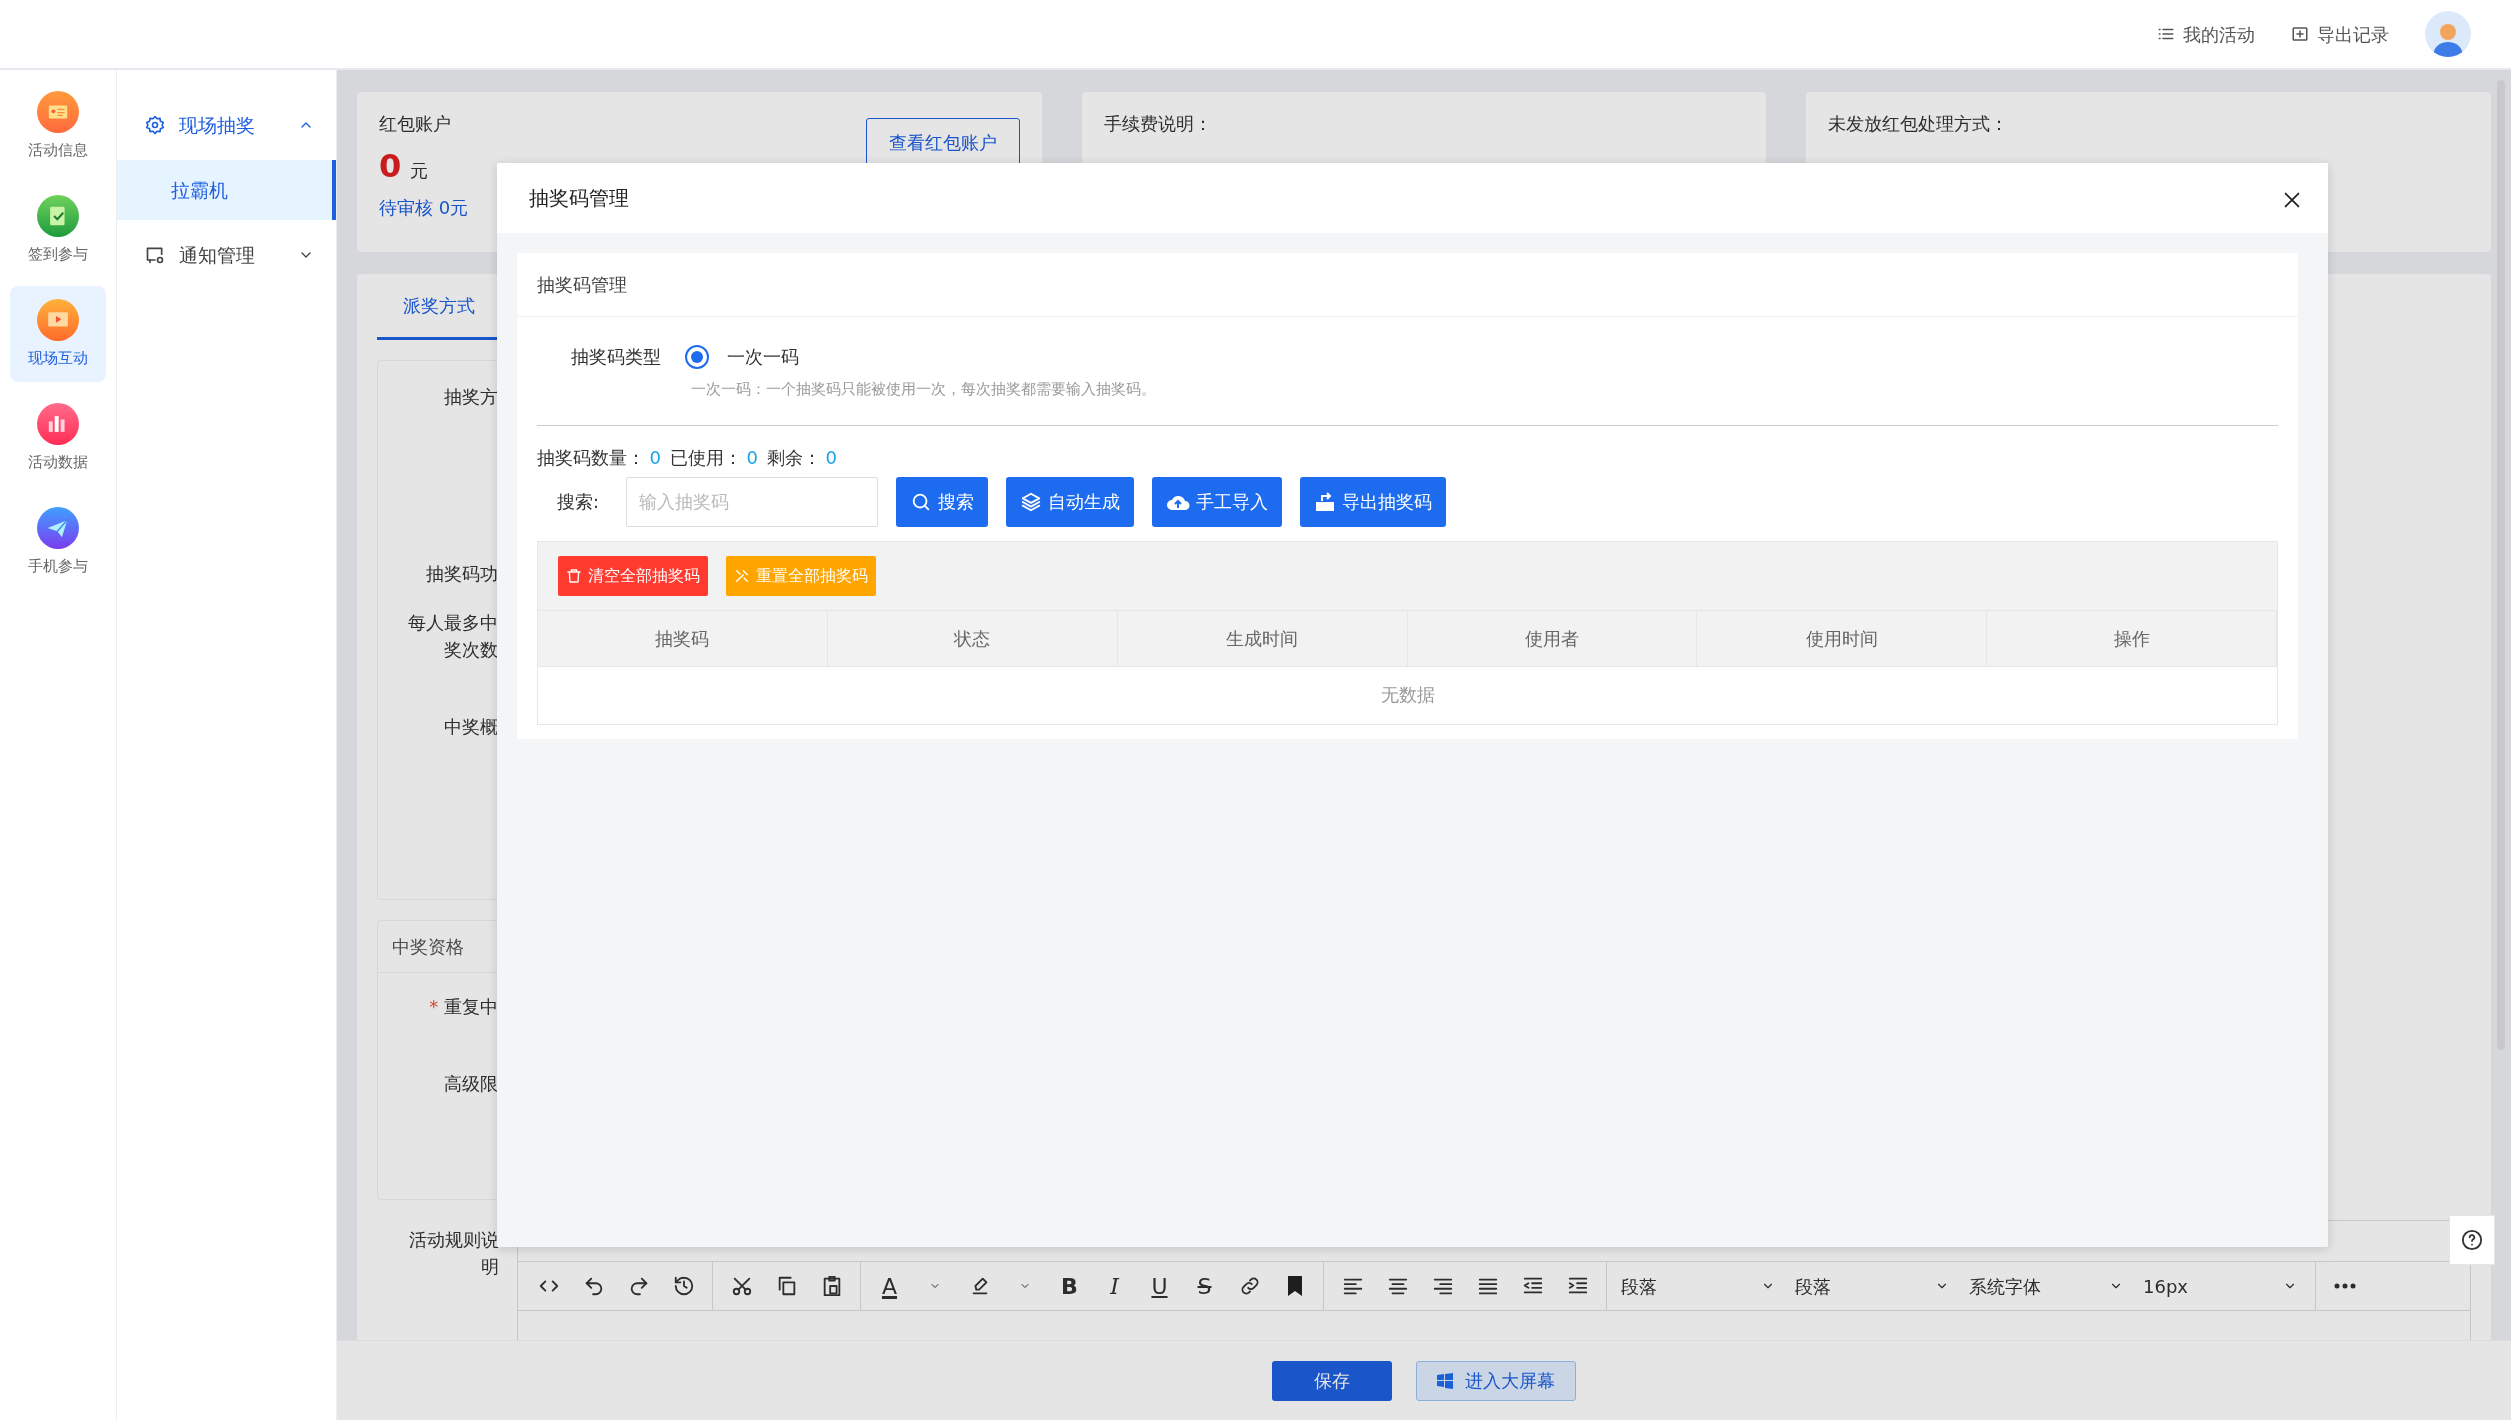 The image size is (2511, 1420). Describe the element at coordinates (1552, 638) in the screenshot. I see `column-header: 使用者` at that location.